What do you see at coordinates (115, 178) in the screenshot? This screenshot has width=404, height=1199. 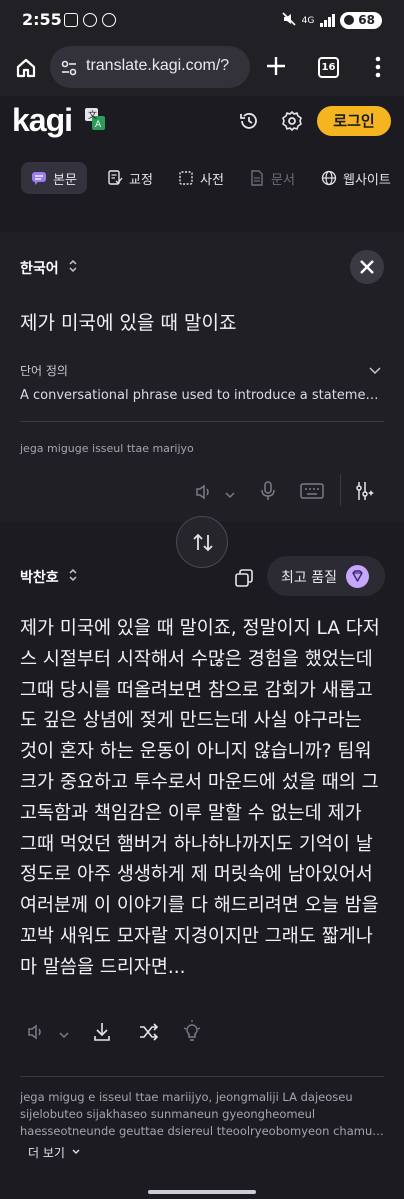 I see `proofread-icon` at bounding box center [115, 178].